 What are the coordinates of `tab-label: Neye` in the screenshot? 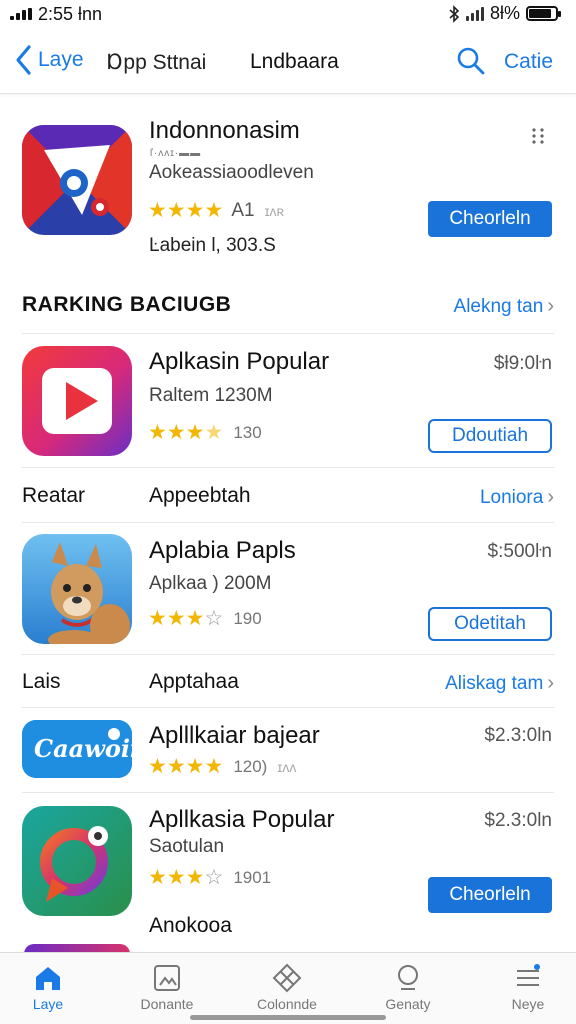 It's located at (528, 1004).